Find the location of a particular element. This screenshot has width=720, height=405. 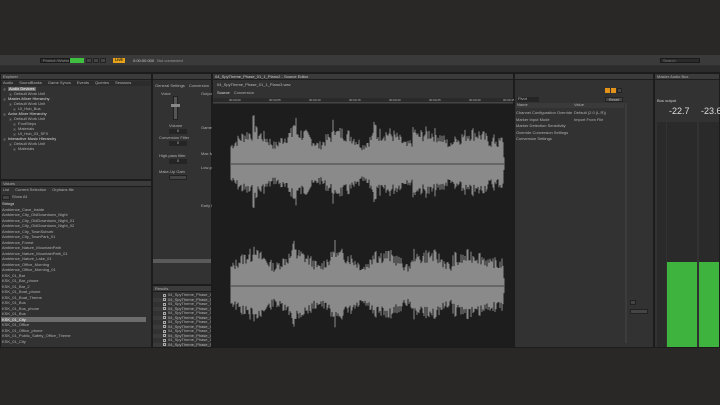

filter-row: Show All is located at coordinates (76, 197).